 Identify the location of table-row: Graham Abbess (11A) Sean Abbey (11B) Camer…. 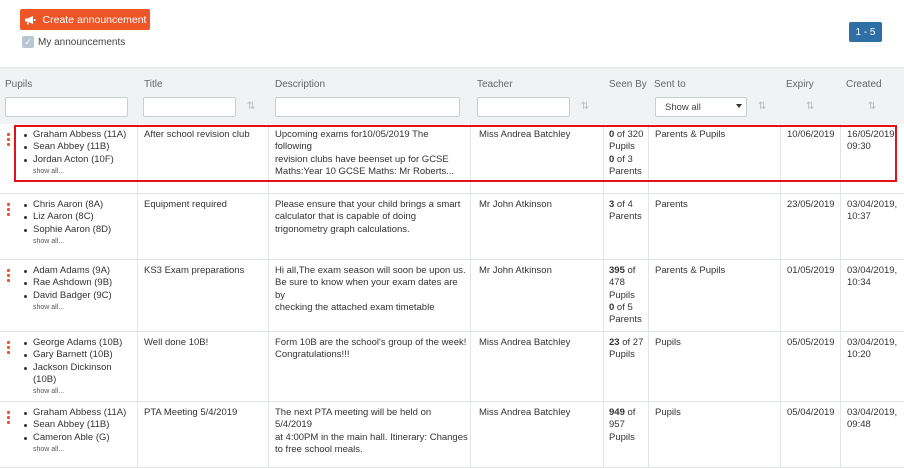
(452, 435).